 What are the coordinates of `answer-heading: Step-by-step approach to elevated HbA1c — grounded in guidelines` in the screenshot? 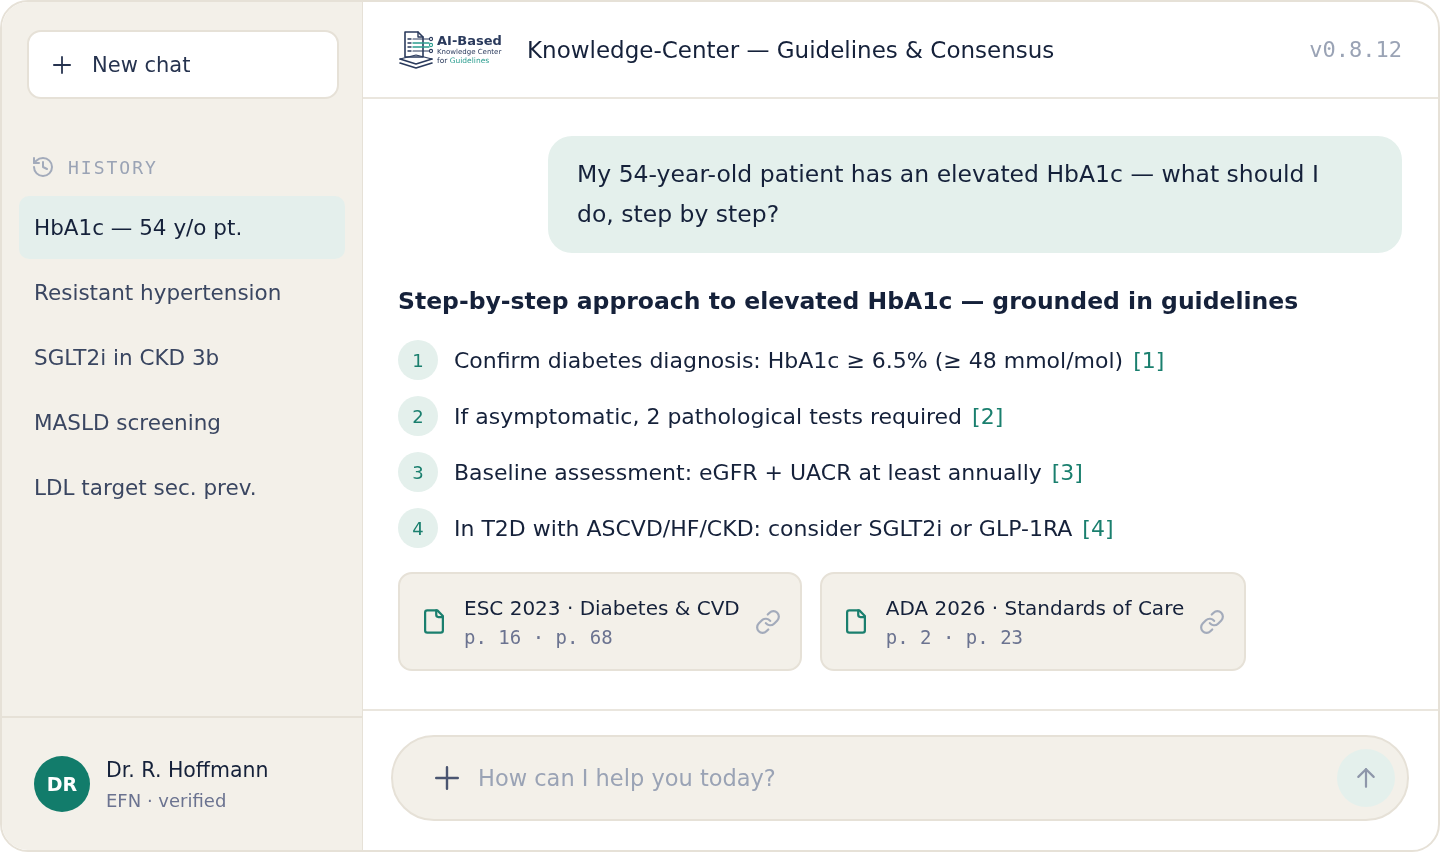 It's located at (849, 301).